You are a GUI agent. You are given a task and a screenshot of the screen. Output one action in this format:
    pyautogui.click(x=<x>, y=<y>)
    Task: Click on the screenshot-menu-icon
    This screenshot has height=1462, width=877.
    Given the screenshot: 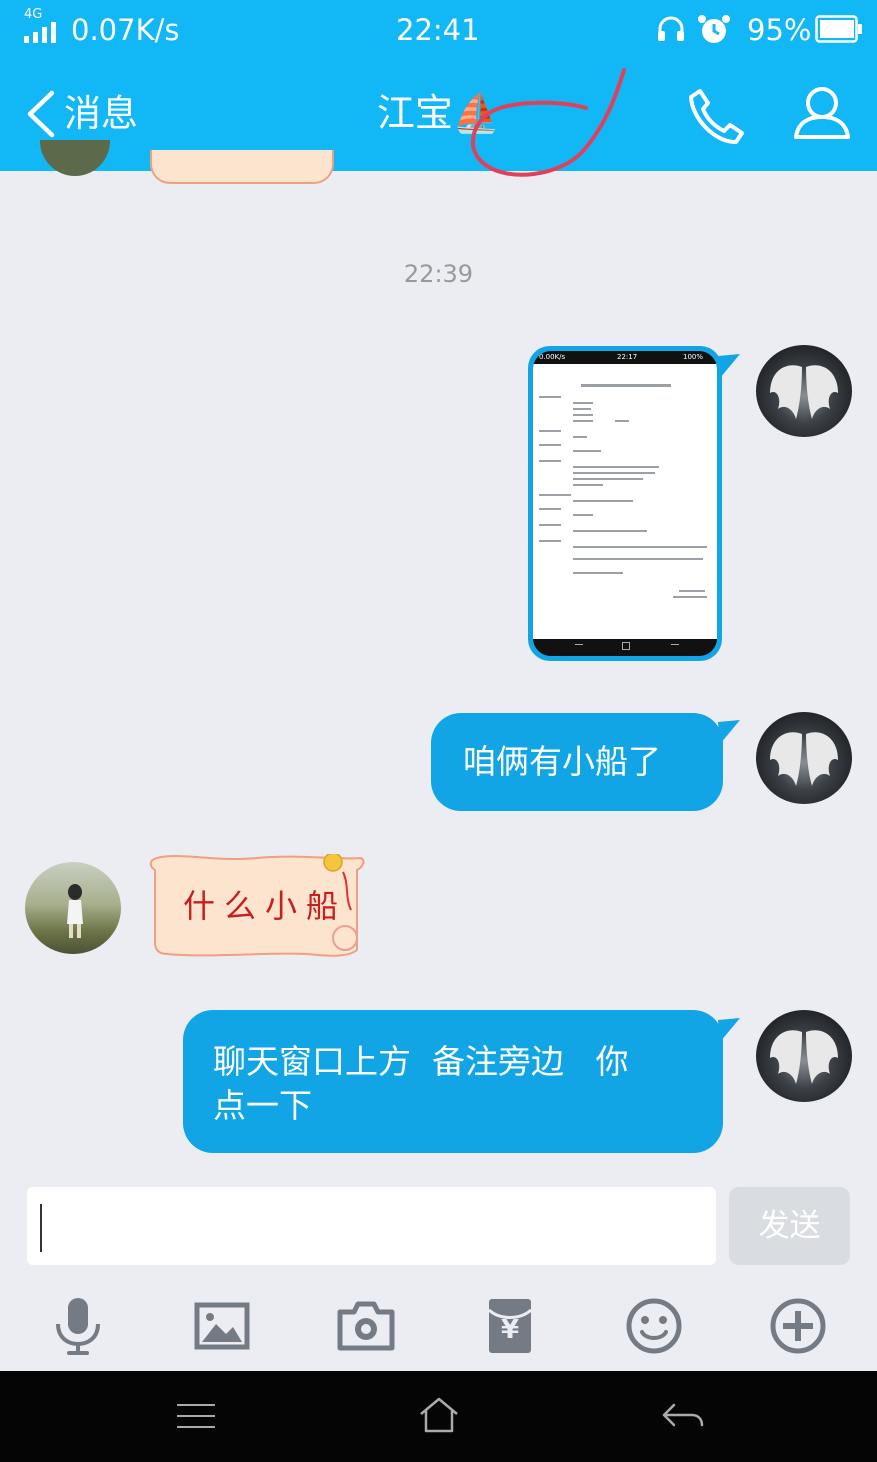 What is the action you would take?
    pyautogui.click(x=579, y=644)
    